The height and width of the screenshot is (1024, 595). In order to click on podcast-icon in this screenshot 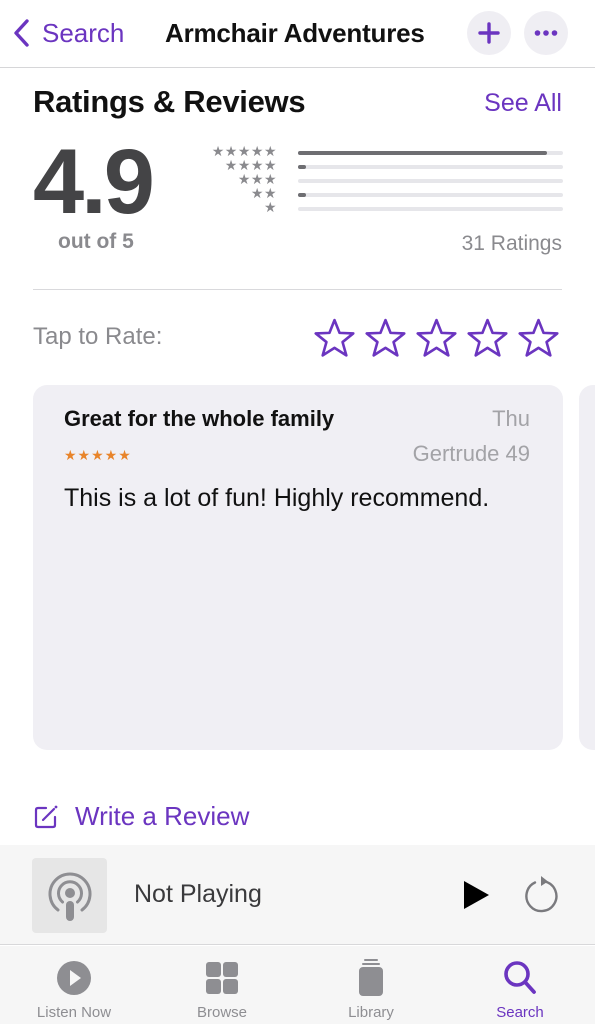, I will do `click(69, 896)`.